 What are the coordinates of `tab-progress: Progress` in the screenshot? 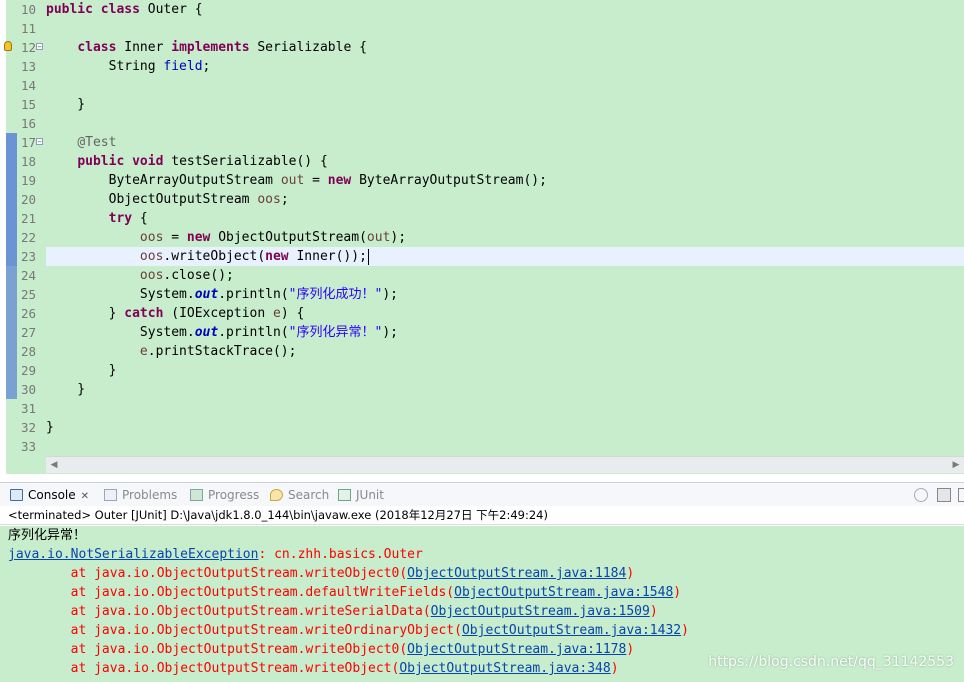 It's located at (224, 495).